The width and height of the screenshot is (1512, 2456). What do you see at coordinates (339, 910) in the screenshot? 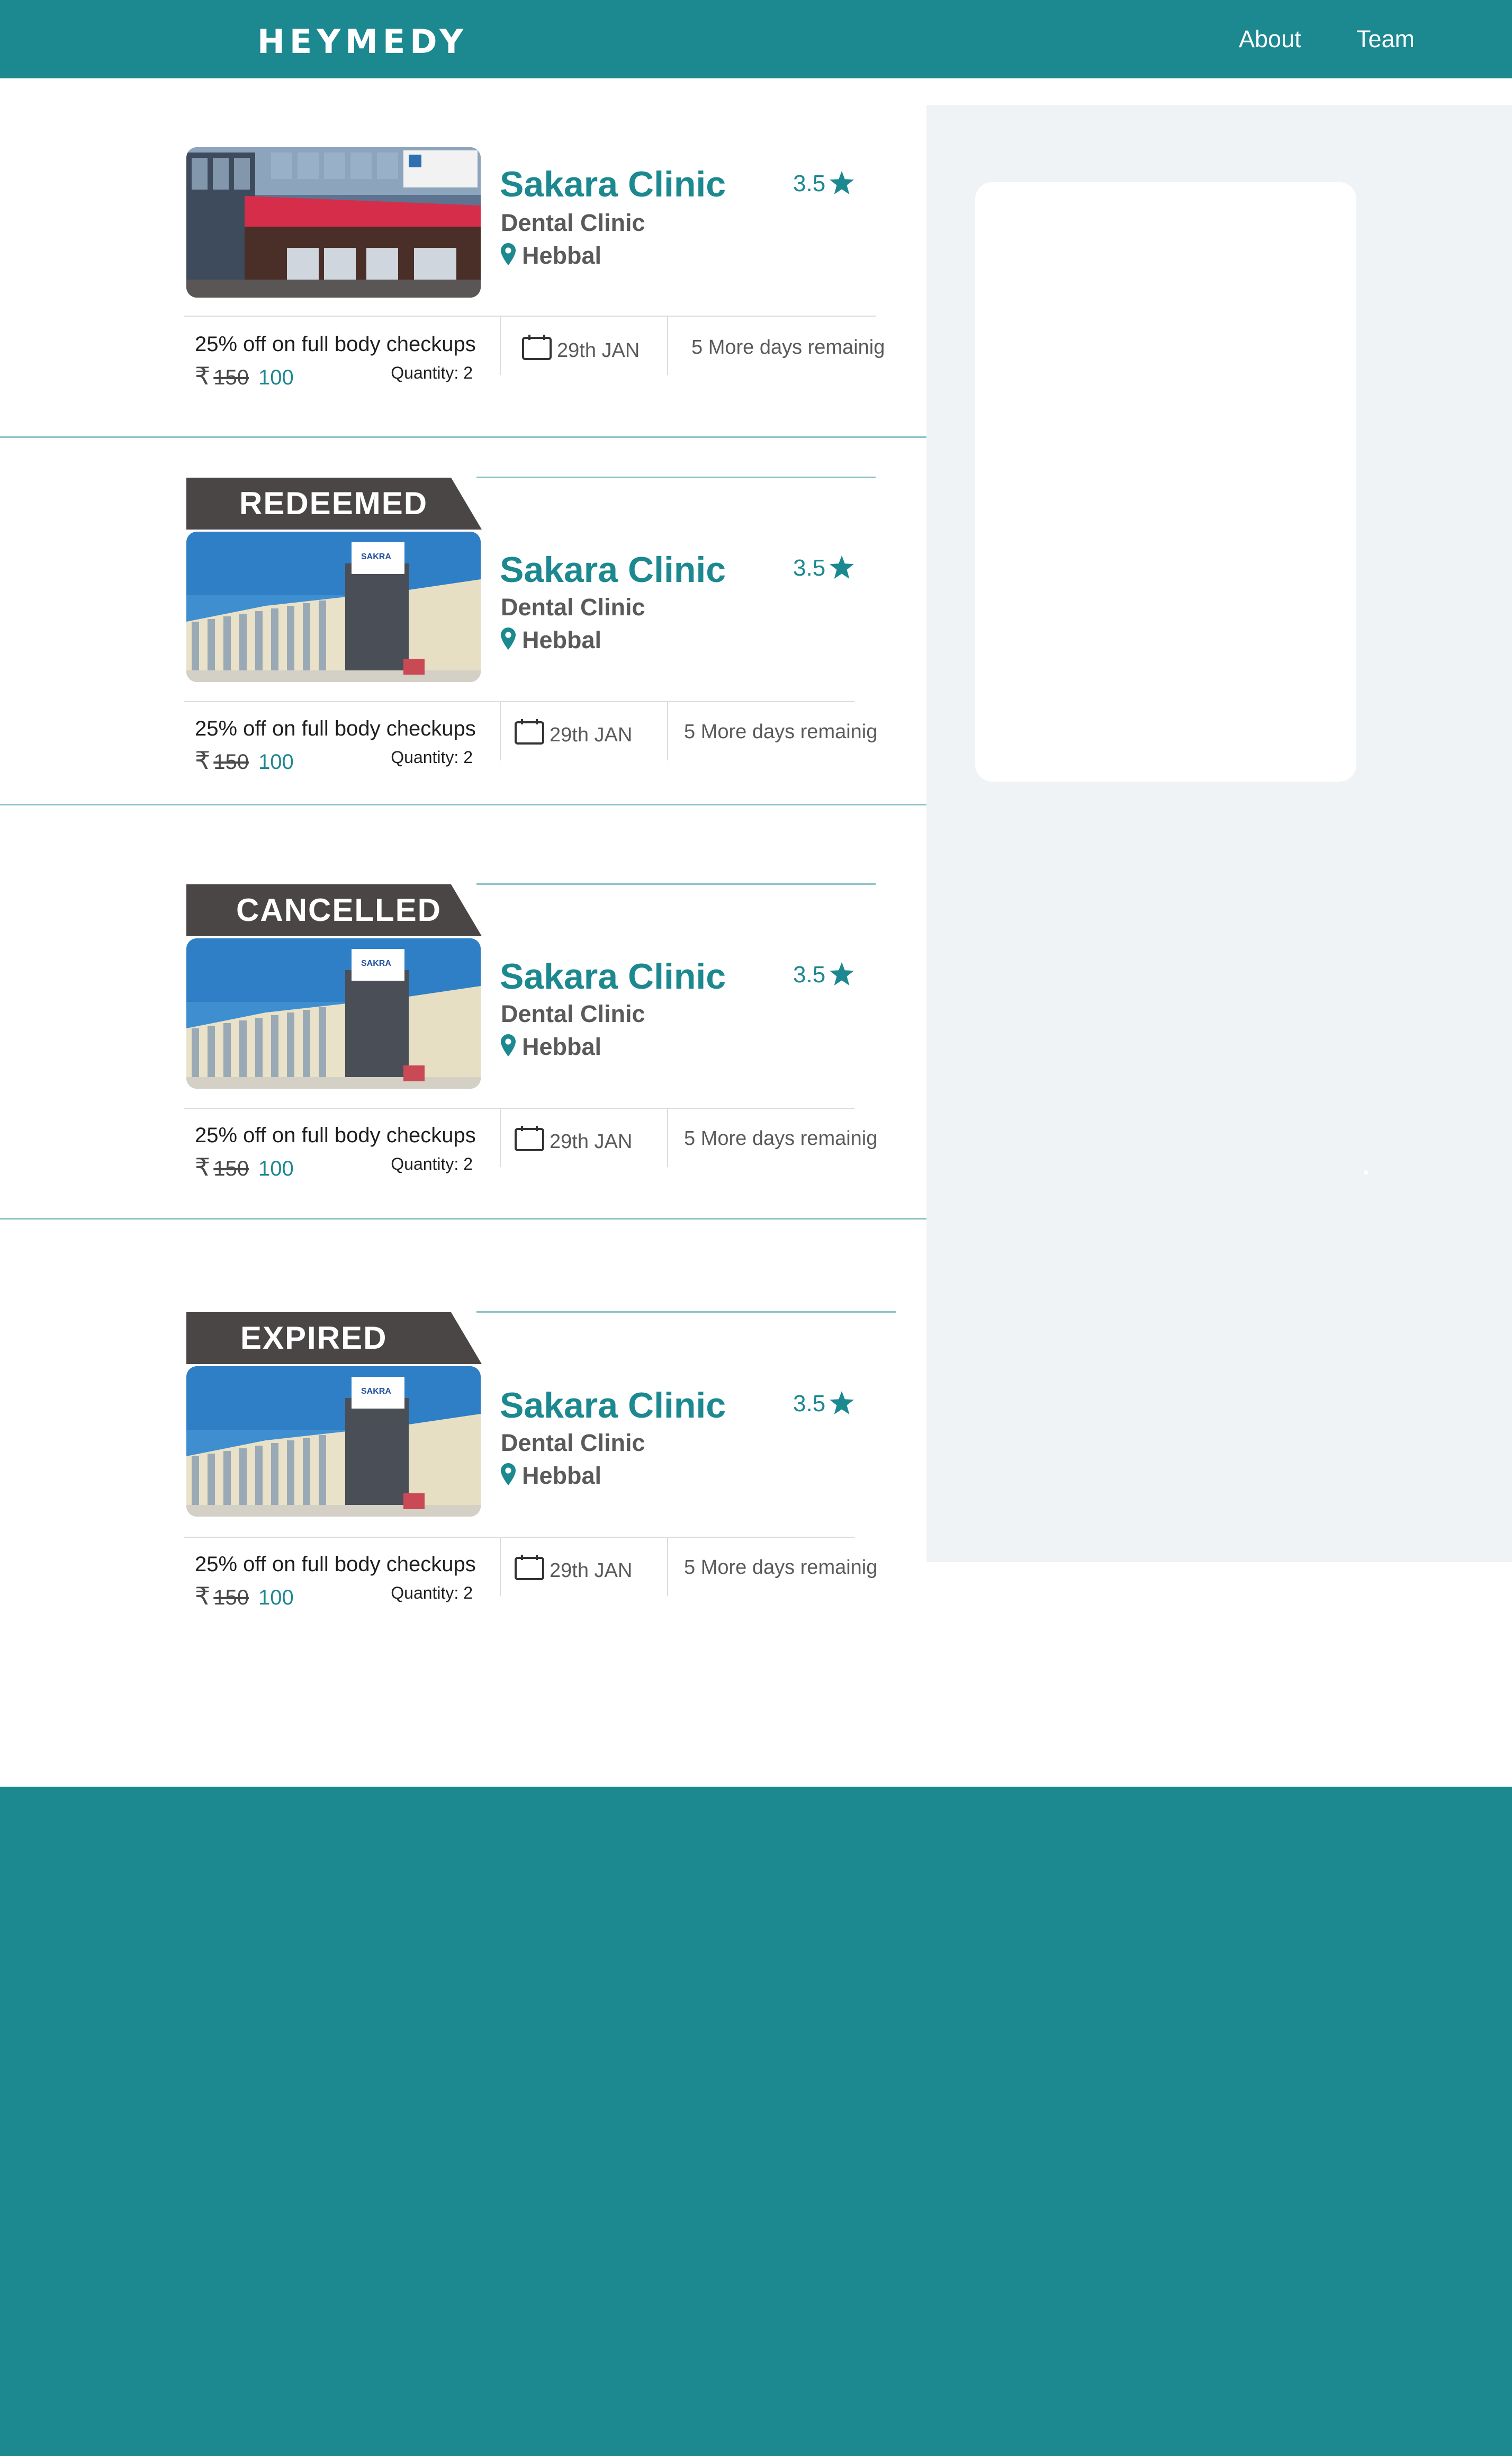
I see `status-text: CANCELLED` at bounding box center [339, 910].